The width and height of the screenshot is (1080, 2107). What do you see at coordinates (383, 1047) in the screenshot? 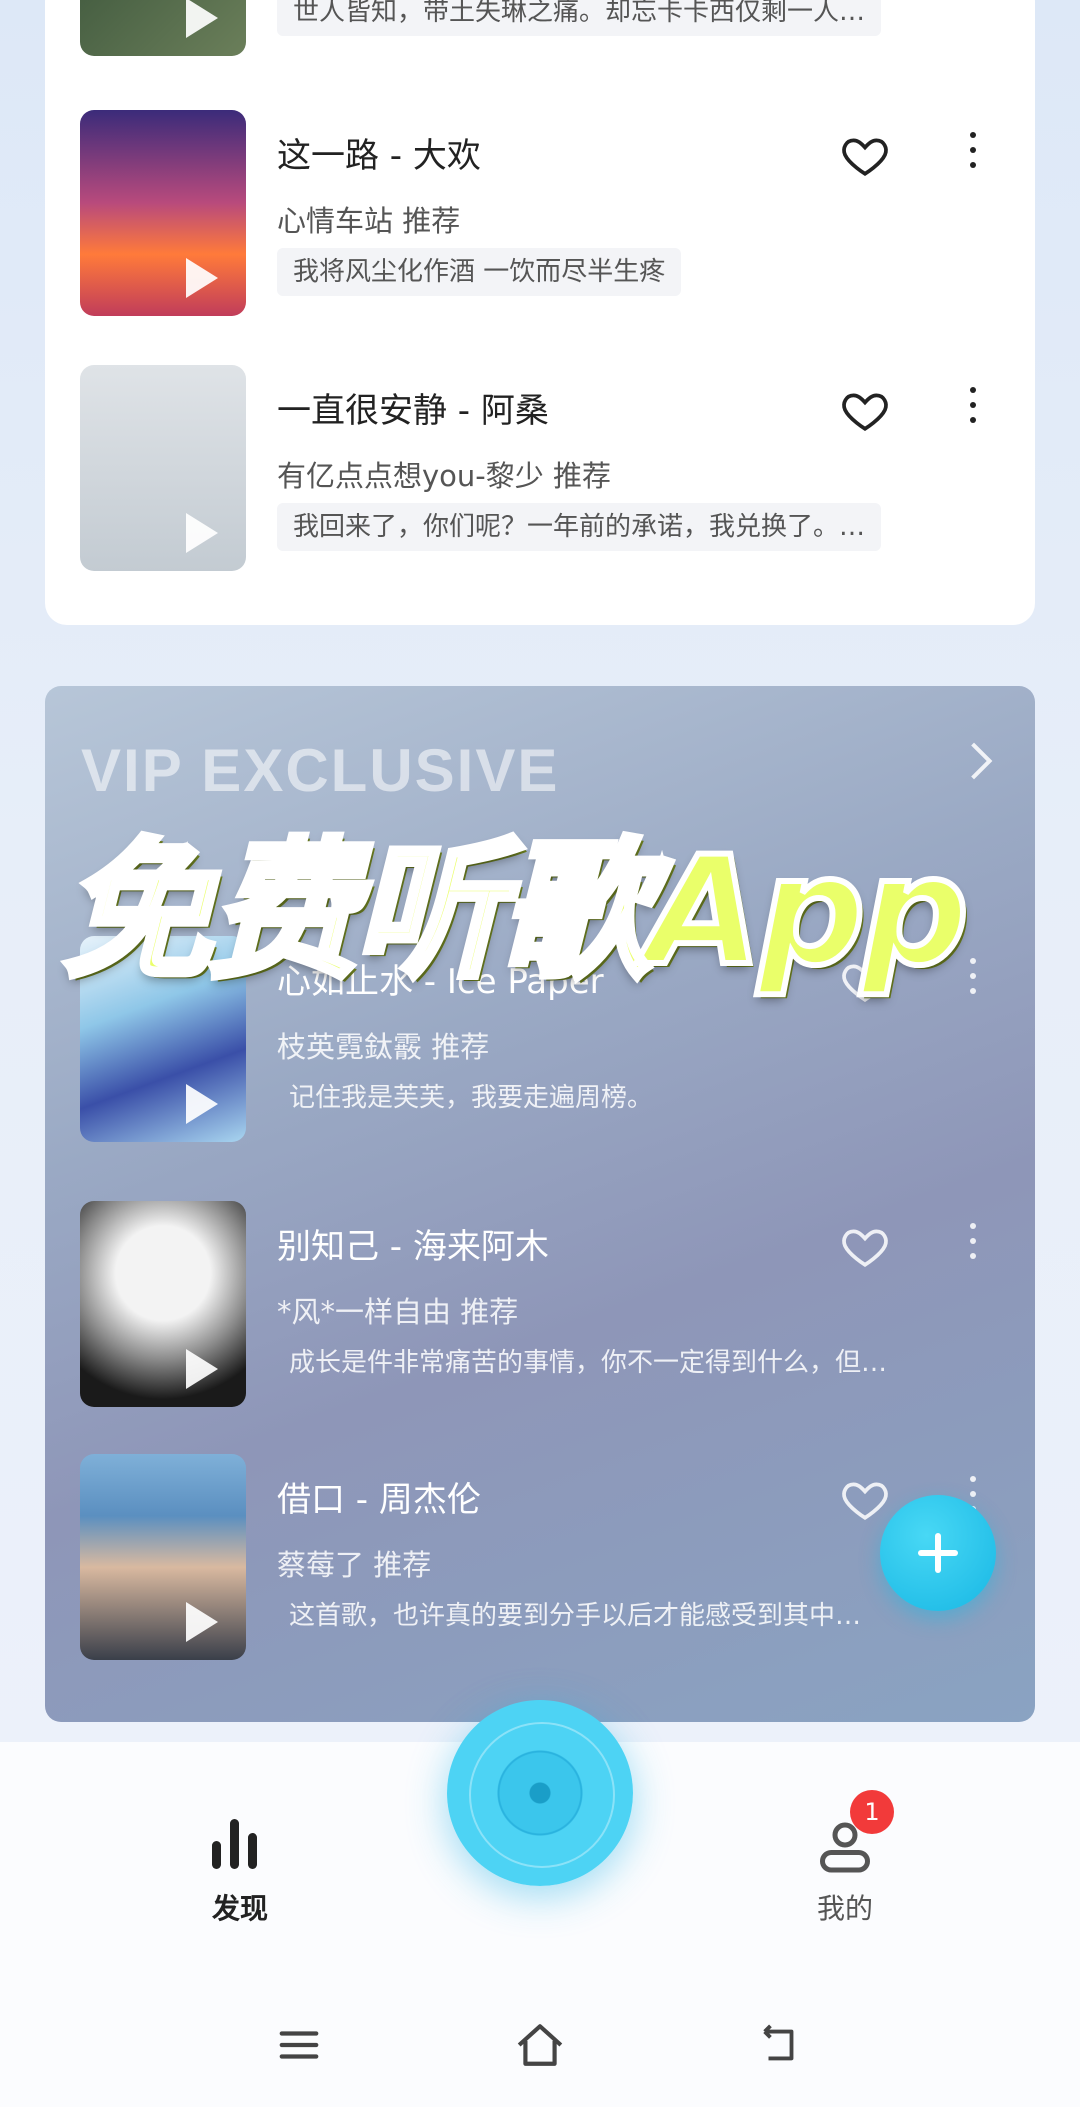
I see `song-recommender: 枝英霓鈦霰 推荐` at bounding box center [383, 1047].